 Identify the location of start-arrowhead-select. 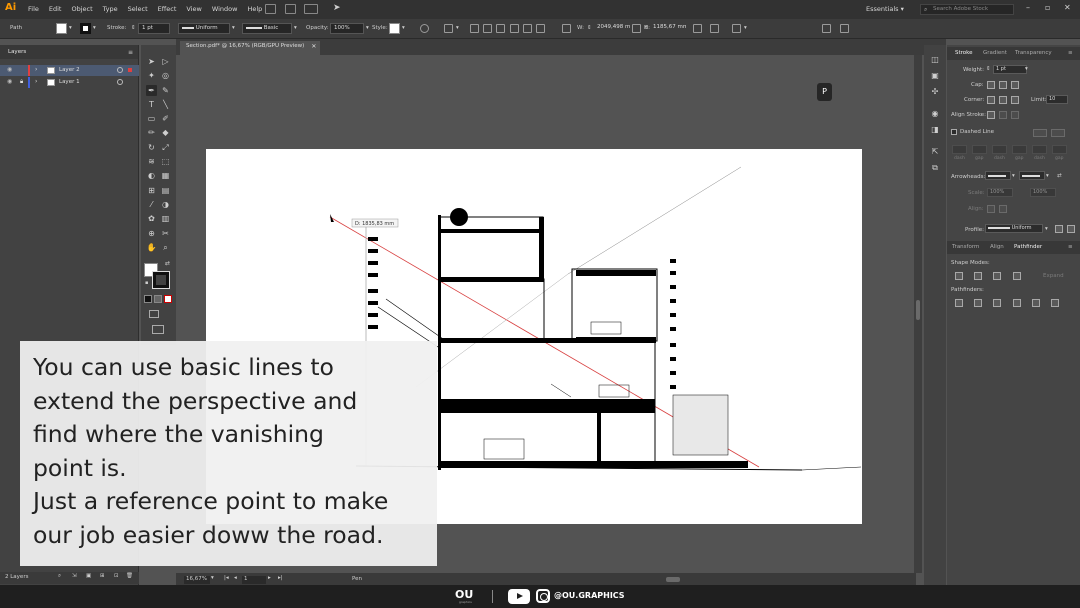
(998, 175).